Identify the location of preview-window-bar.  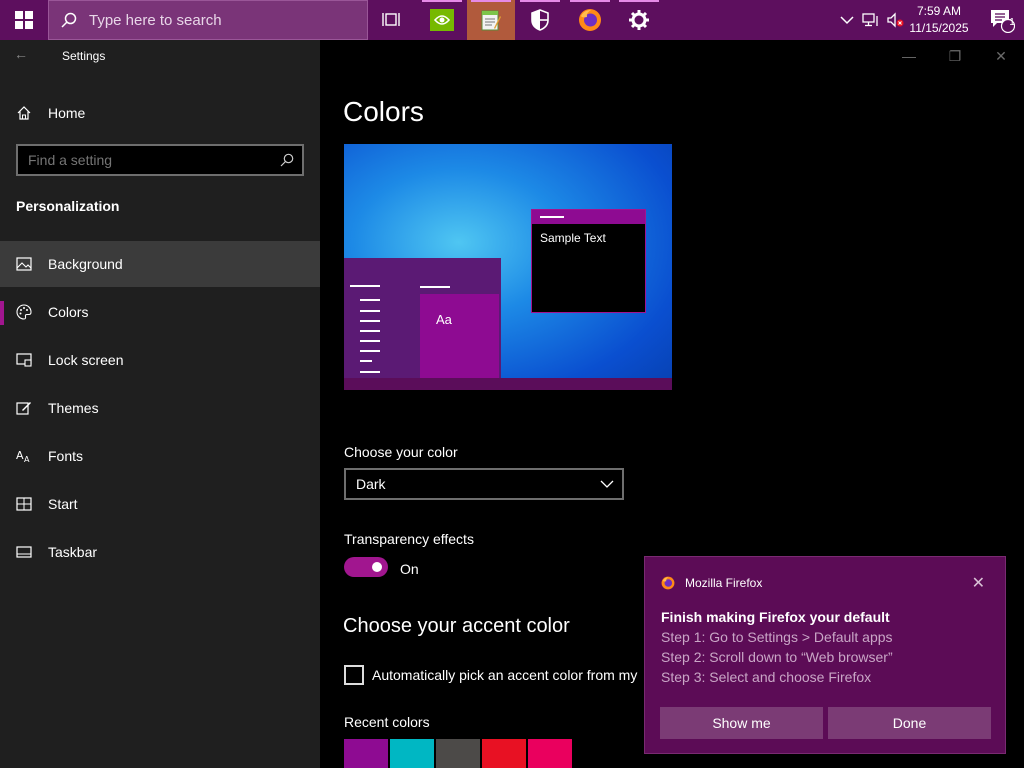
(588, 217).